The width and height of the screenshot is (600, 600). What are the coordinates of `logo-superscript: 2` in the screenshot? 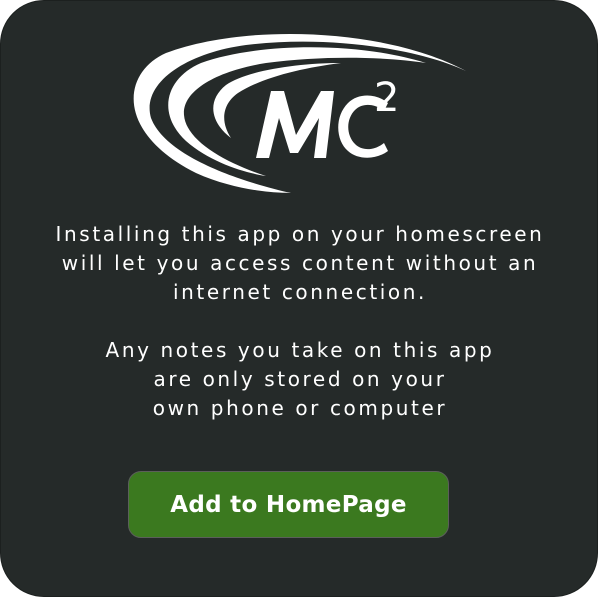 It's located at (386, 98).